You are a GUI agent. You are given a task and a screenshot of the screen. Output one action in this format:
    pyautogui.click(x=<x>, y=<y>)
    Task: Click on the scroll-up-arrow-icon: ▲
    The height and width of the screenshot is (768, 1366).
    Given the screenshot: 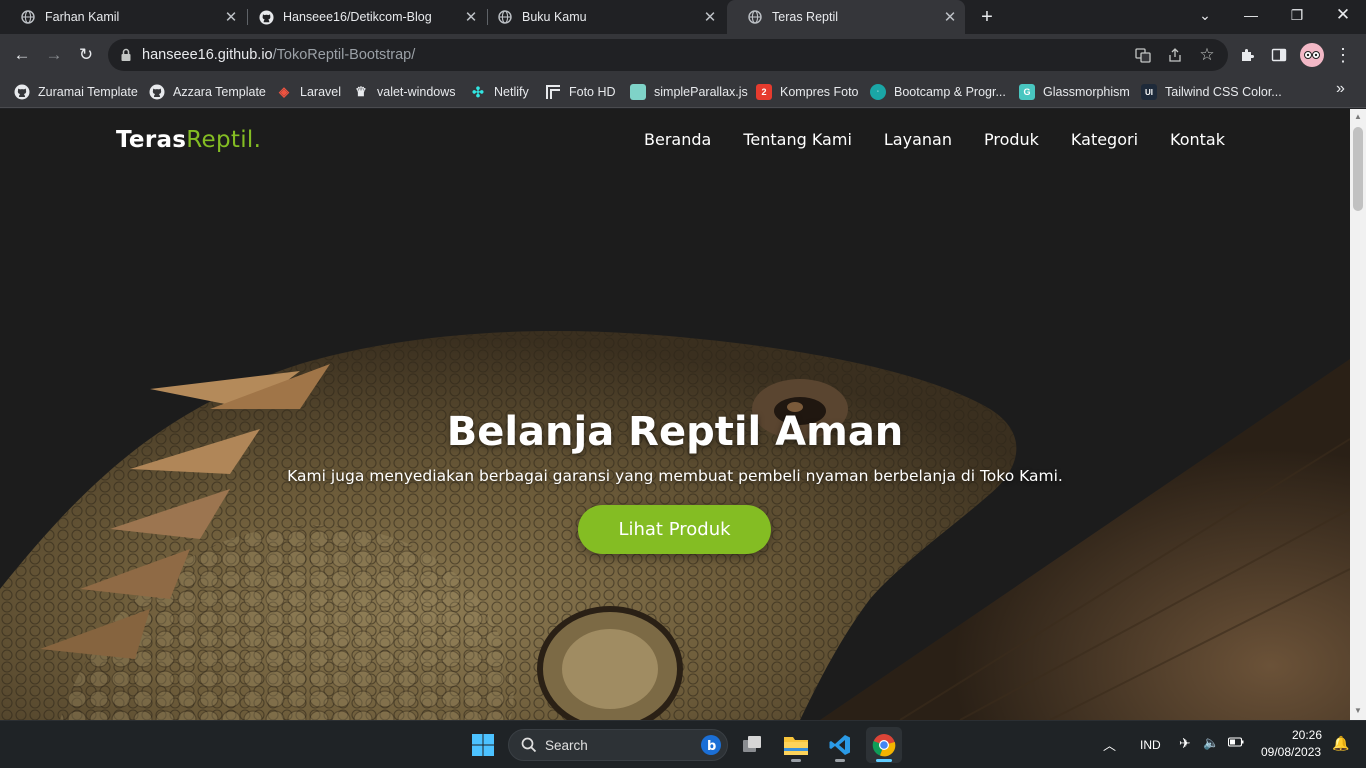 What is the action you would take?
    pyautogui.click(x=1358, y=116)
    